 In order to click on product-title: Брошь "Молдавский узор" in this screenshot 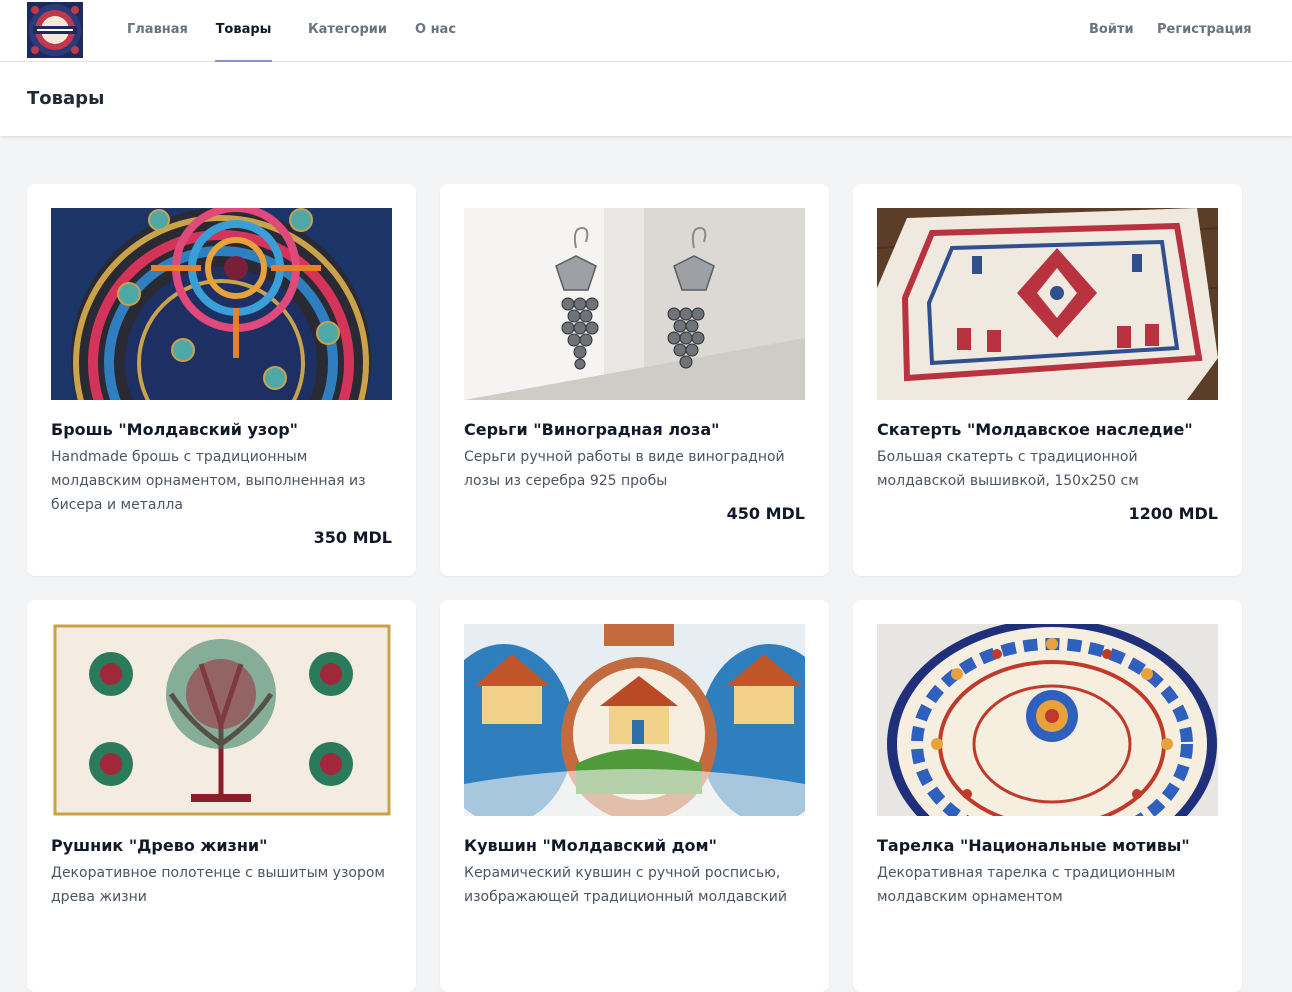, I will do `click(221, 429)`.